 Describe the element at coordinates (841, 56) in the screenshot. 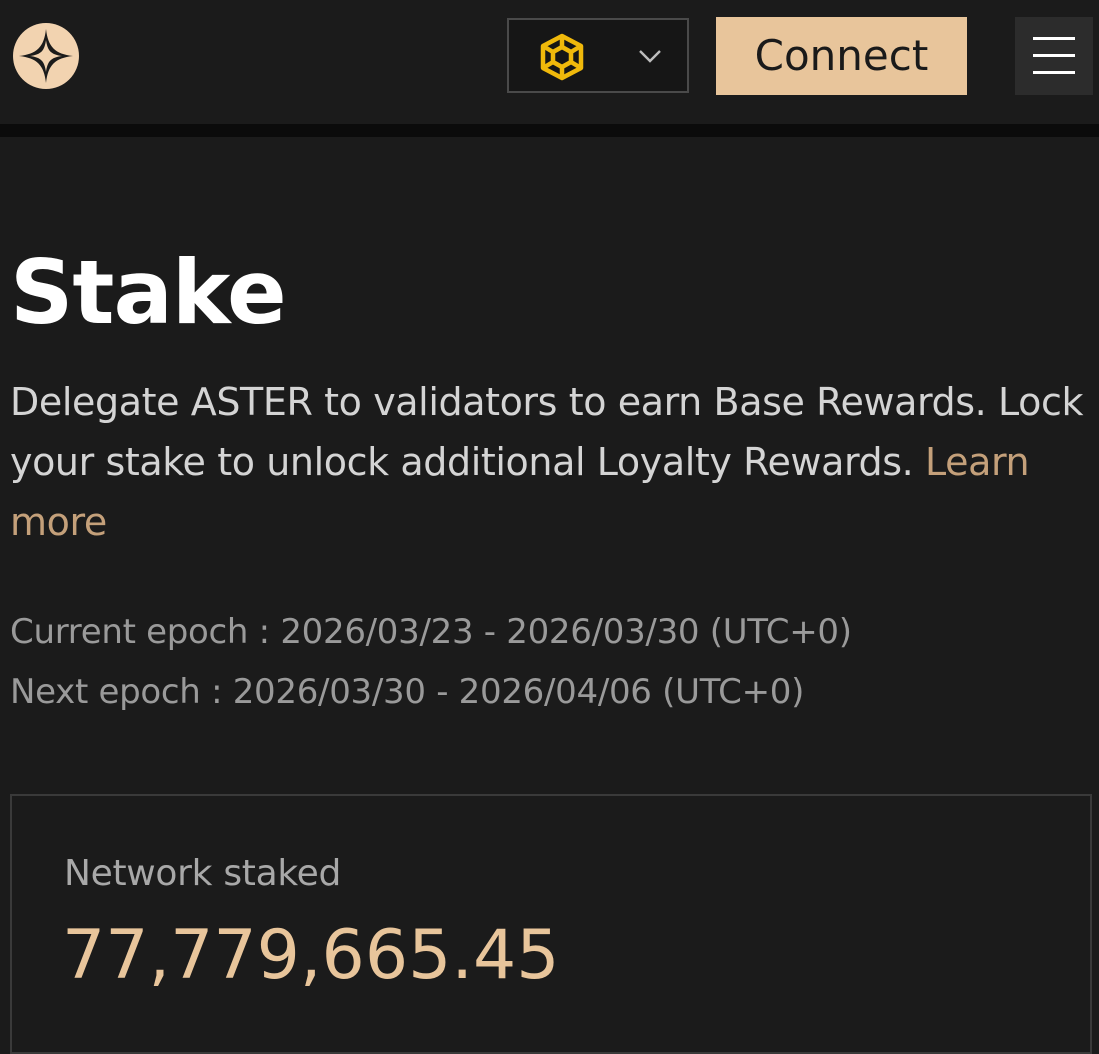

I see `connect-wallet-button: Connect` at that location.